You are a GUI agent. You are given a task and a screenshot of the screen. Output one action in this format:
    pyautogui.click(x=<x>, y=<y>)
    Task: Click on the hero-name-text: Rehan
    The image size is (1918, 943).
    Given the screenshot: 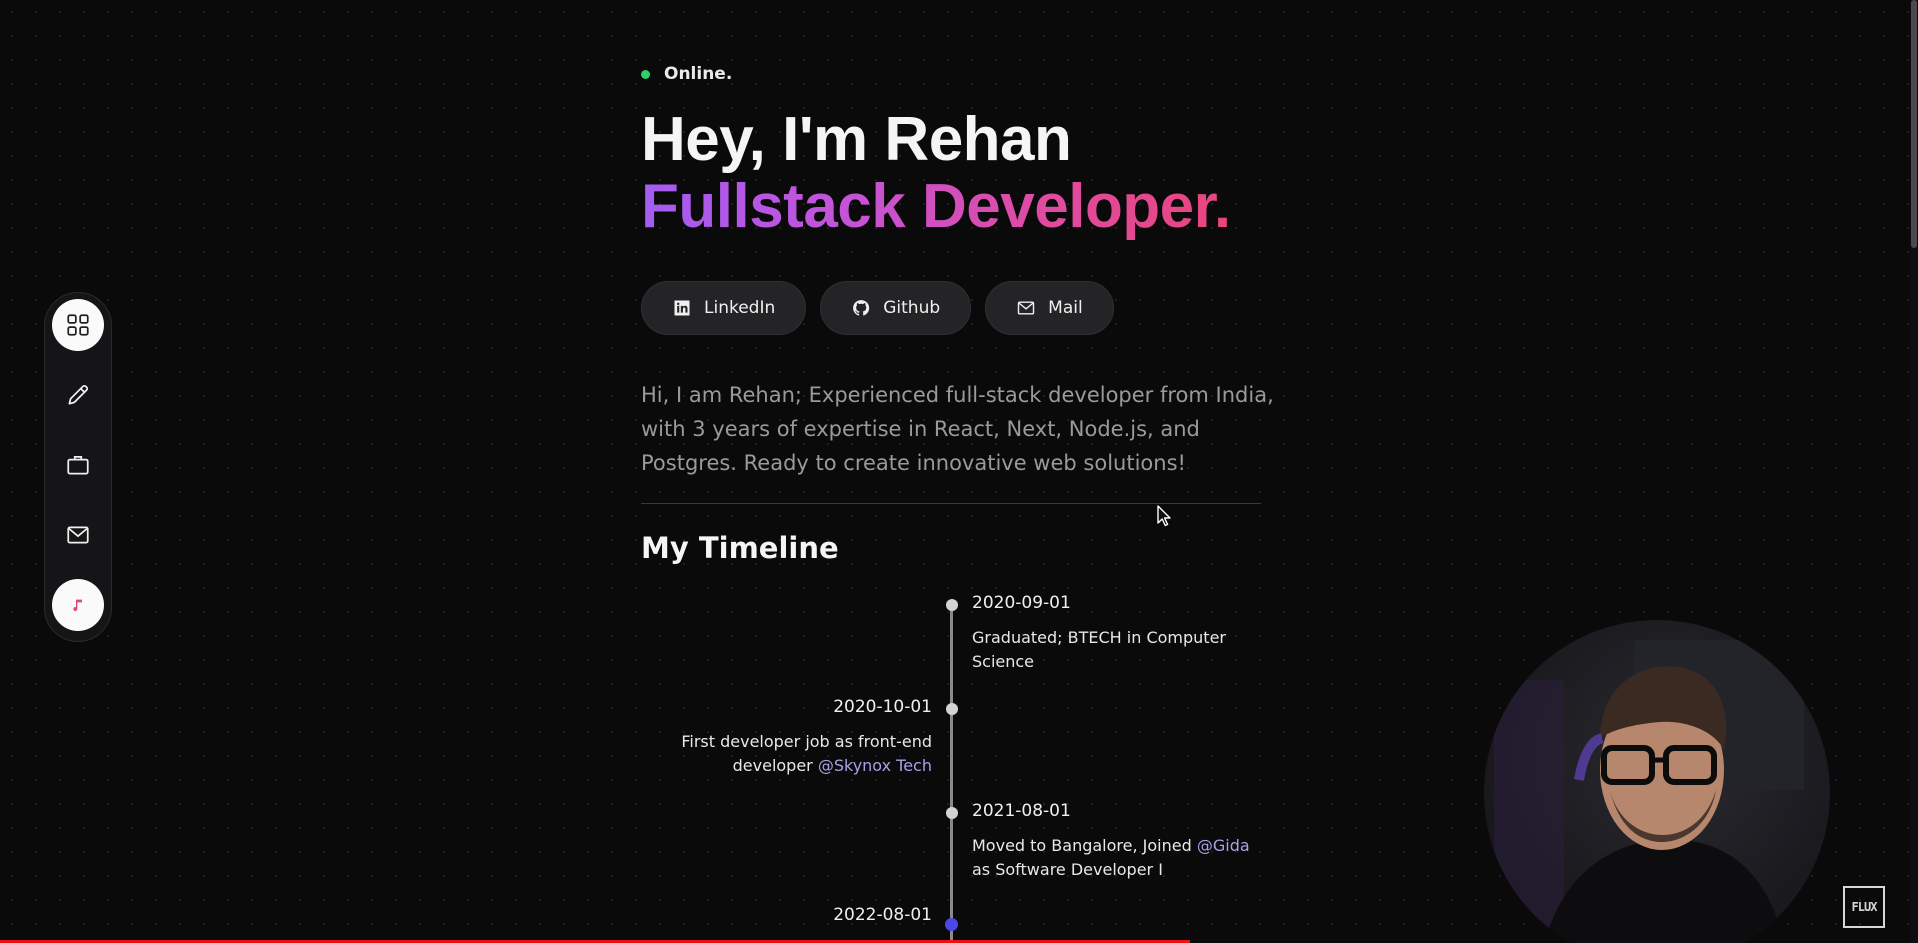 What is the action you would take?
    pyautogui.click(x=978, y=139)
    